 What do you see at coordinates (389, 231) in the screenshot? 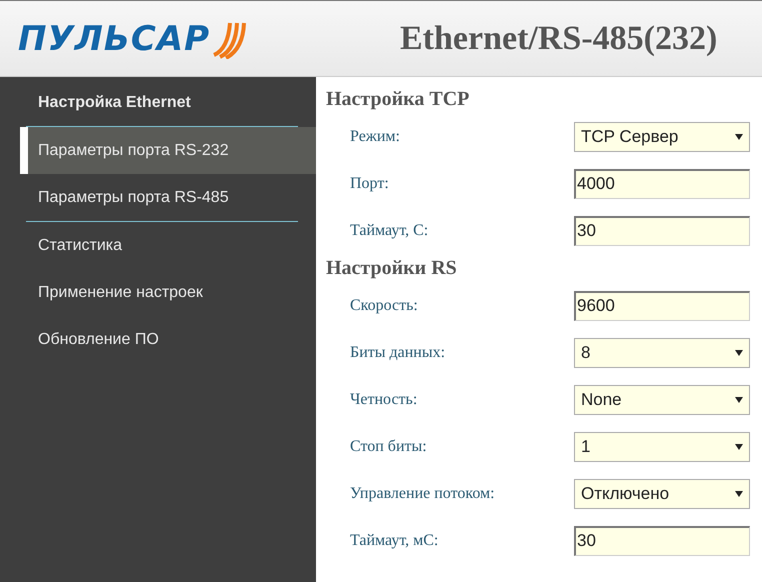
I see `field-label: Таймаут, С:` at bounding box center [389, 231].